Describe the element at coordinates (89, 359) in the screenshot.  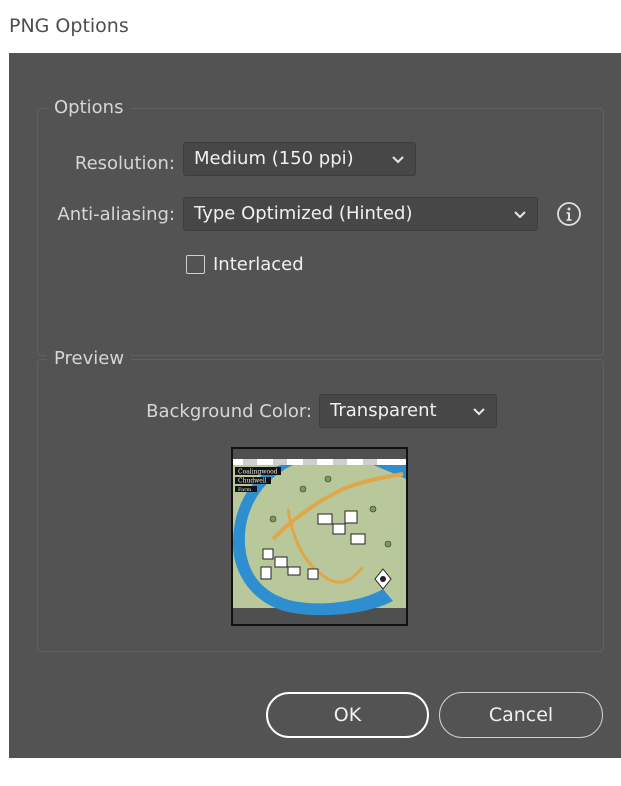
I see `preview-group-label: Preview` at that location.